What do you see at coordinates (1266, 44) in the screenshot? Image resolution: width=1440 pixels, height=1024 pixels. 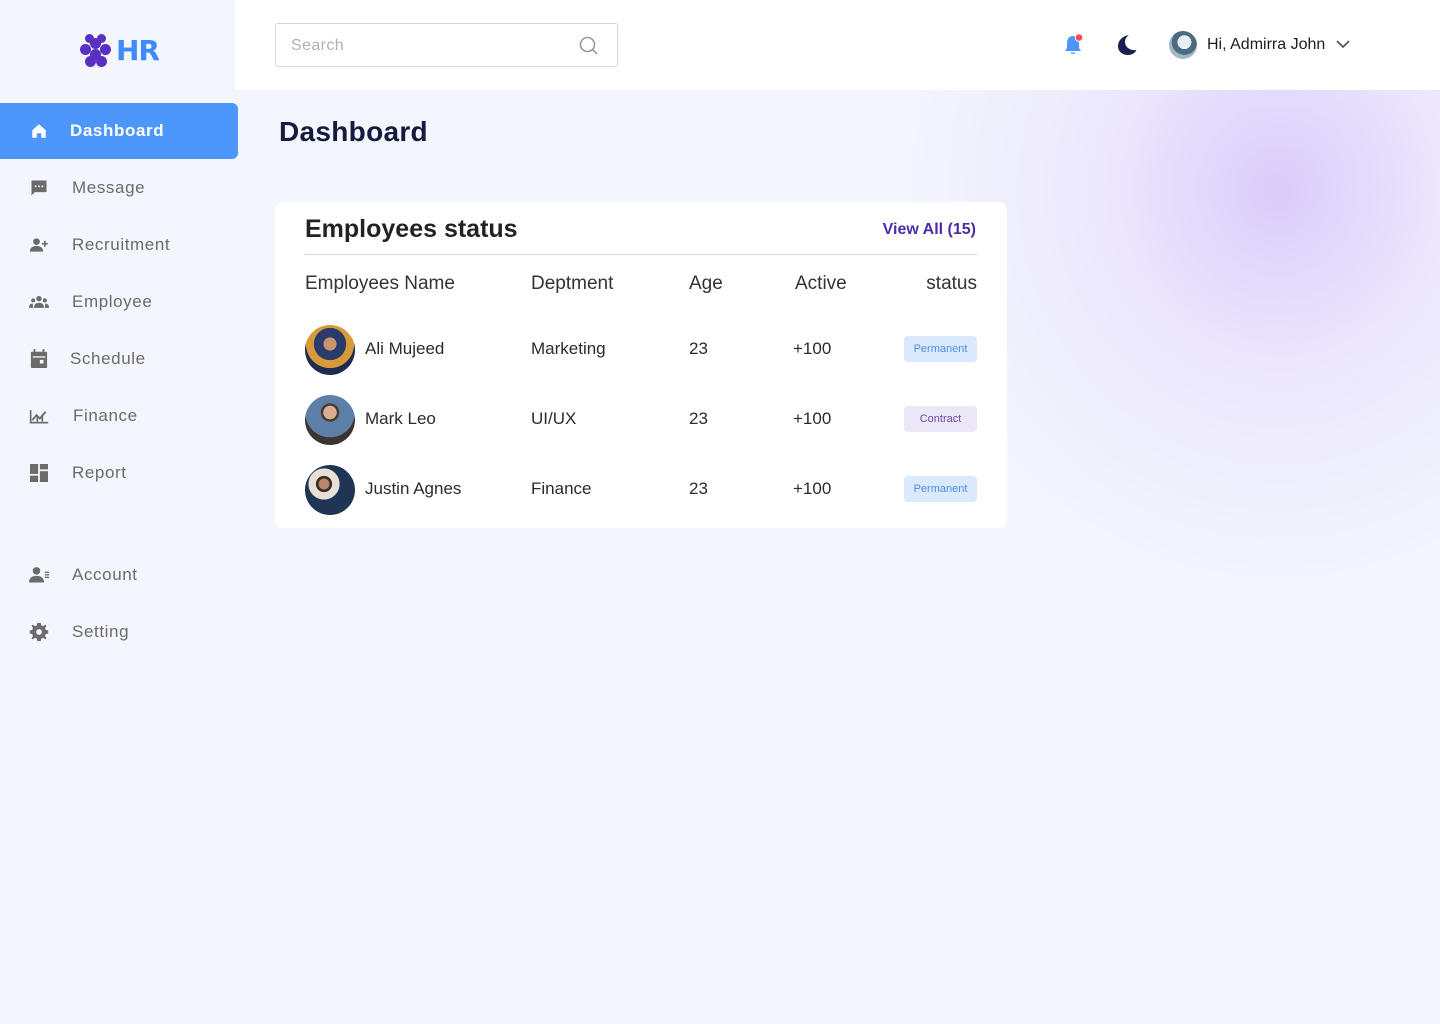 I see `user-greeting: Hi, Admirra John` at bounding box center [1266, 44].